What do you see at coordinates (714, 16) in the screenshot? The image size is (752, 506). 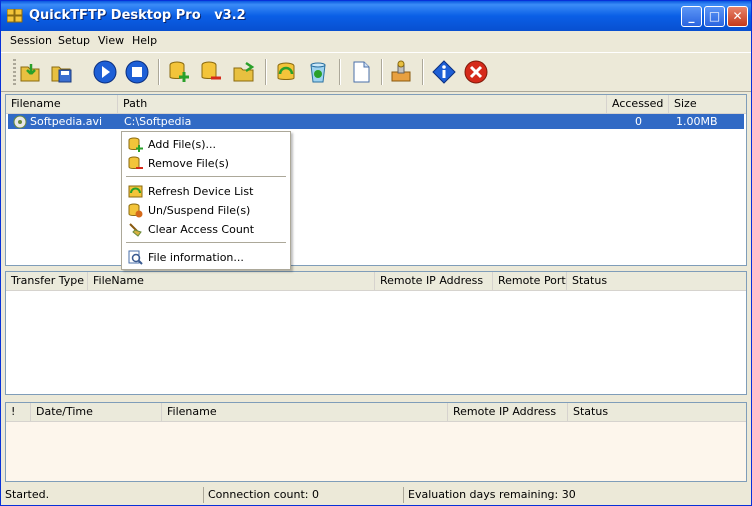 I see `maximize-button: □` at bounding box center [714, 16].